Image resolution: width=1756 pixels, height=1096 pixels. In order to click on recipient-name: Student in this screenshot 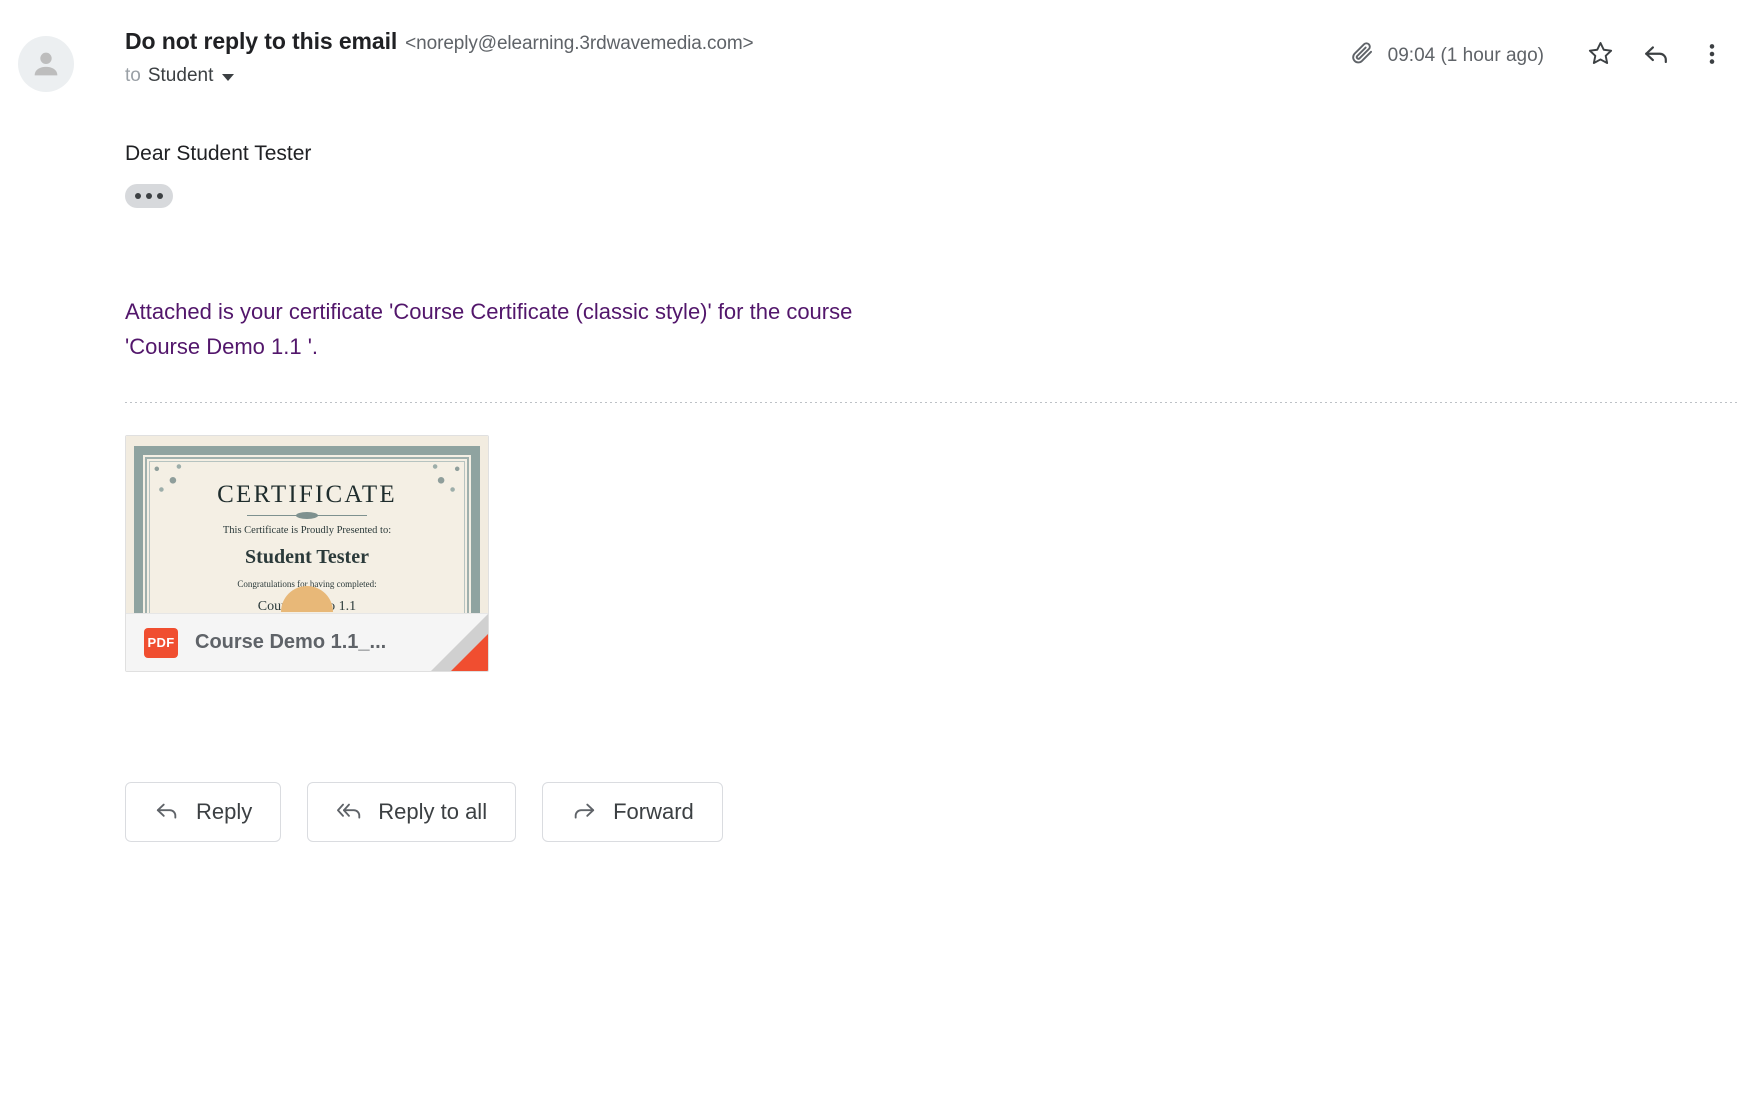, I will do `click(180, 75)`.